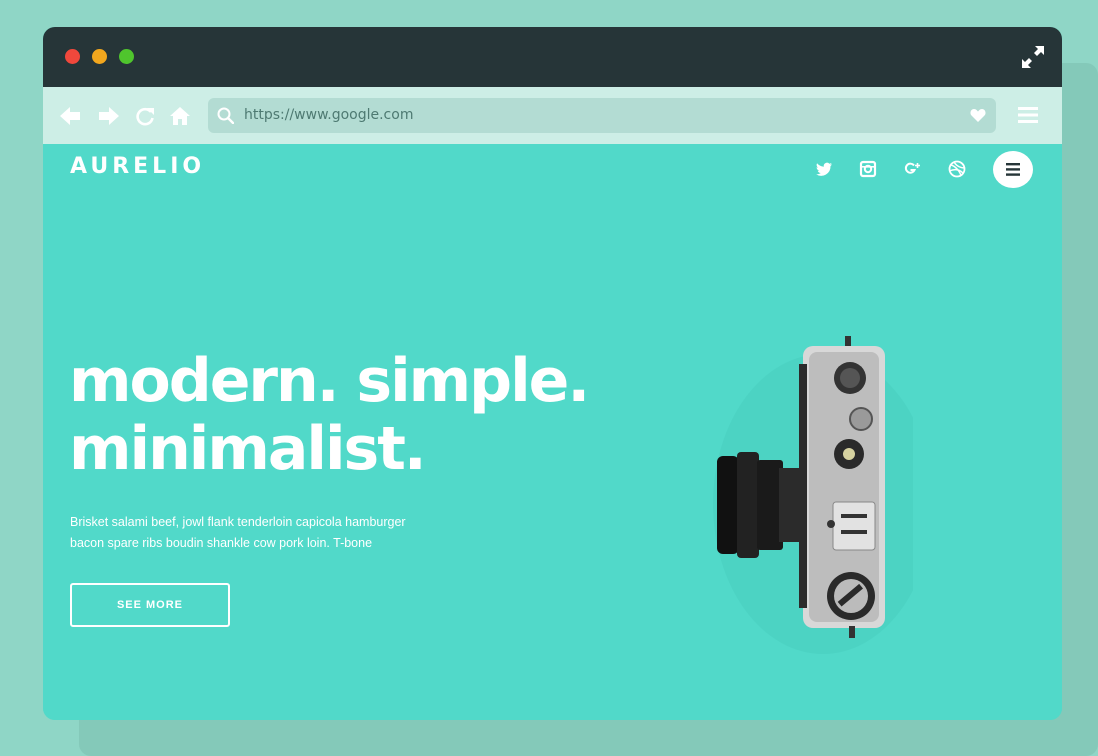  What do you see at coordinates (978, 115) in the screenshot?
I see `heart-icon` at bounding box center [978, 115].